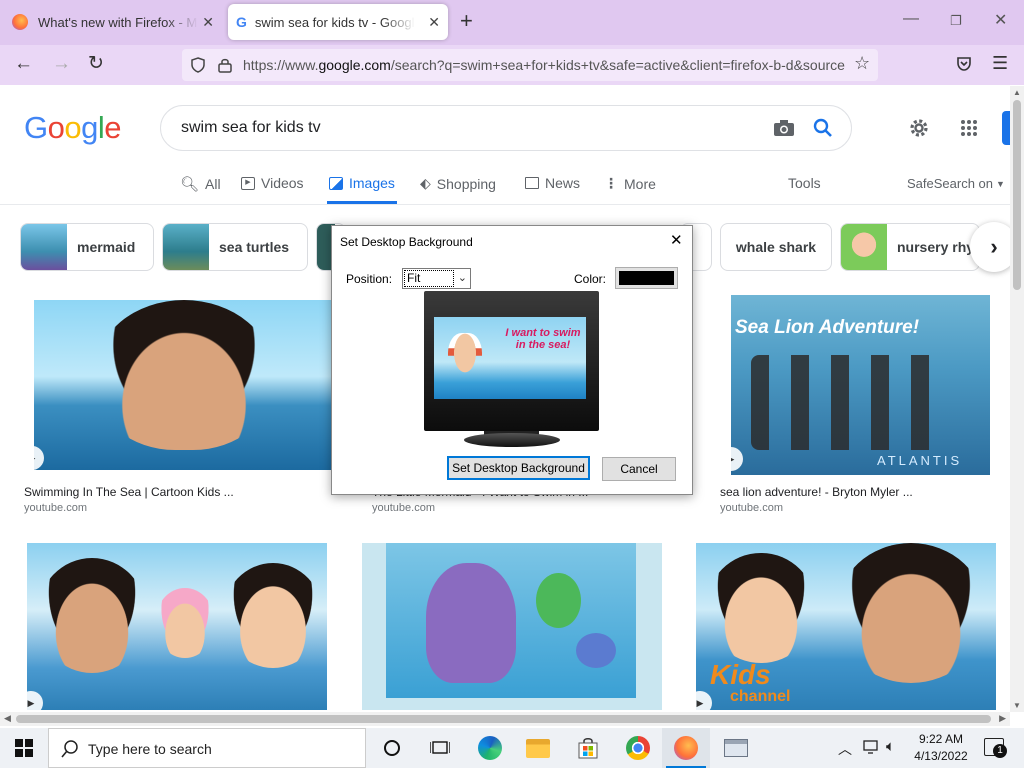 This screenshot has height=768, width=1024. Describe the element at coordinates (638, 748) in the screenshot. I see `taskbar-chrome` at that location.